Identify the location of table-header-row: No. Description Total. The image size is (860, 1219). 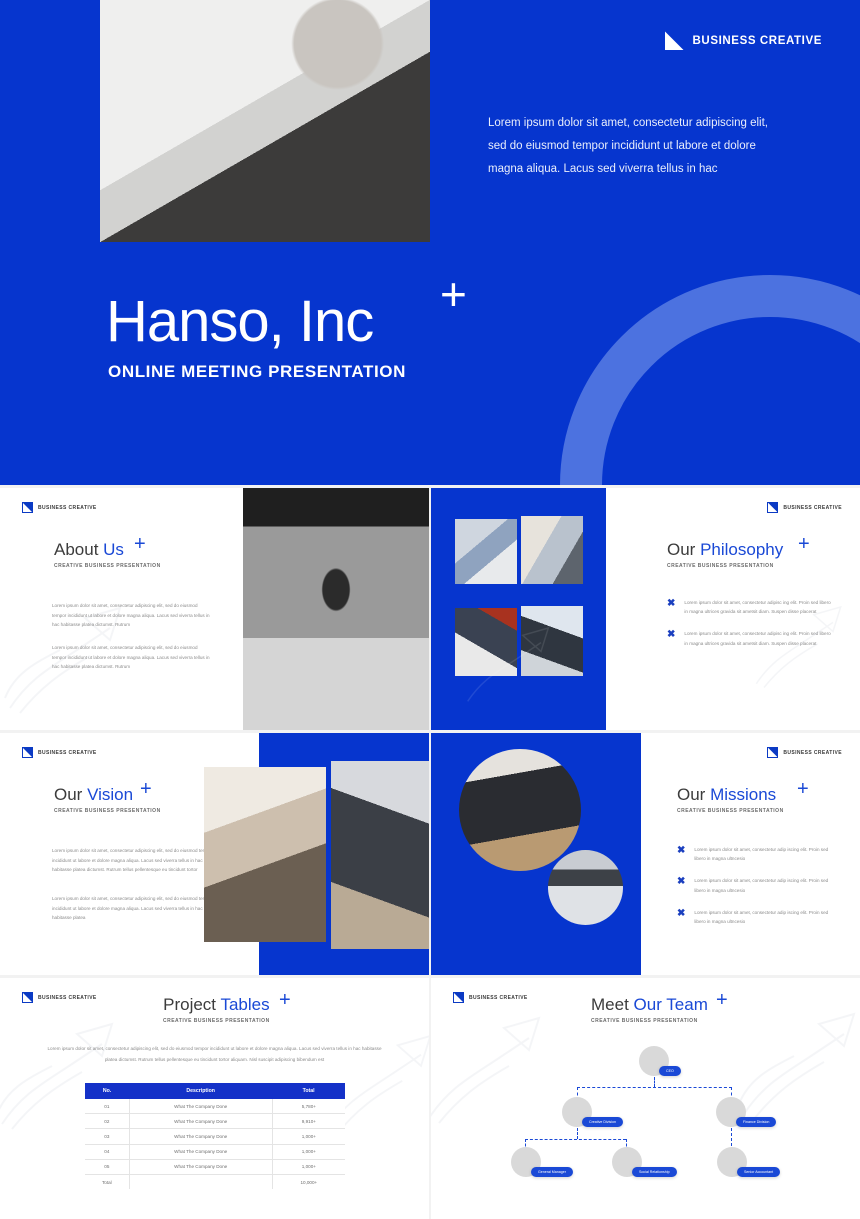
(215, 1091).